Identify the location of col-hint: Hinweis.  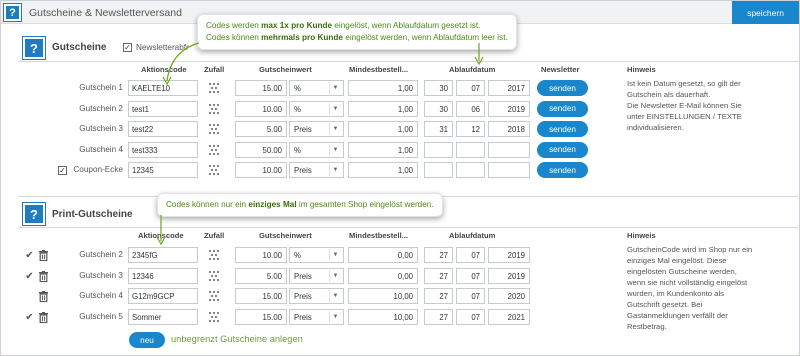
(641, 69).